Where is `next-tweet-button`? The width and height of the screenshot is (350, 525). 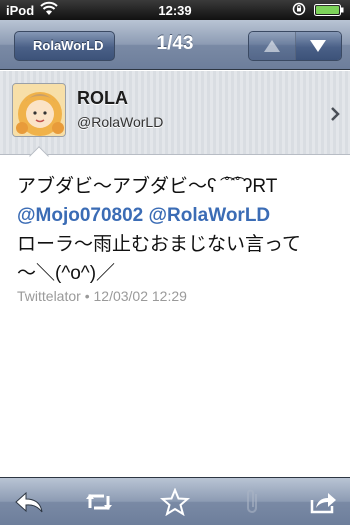 next-tweet-button is located at coordinates (318, 46).